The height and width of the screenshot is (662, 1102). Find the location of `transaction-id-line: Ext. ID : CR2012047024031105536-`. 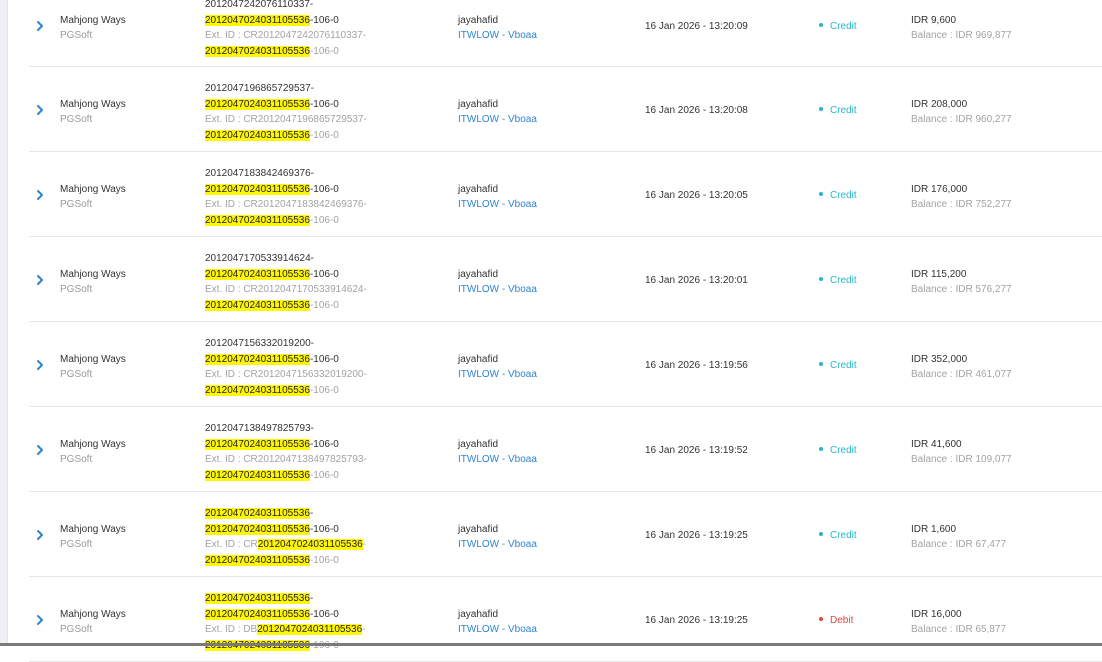

transaction-id-line: Ext. ID : CR2012047024031105536- is located at coordinates (325, 545).